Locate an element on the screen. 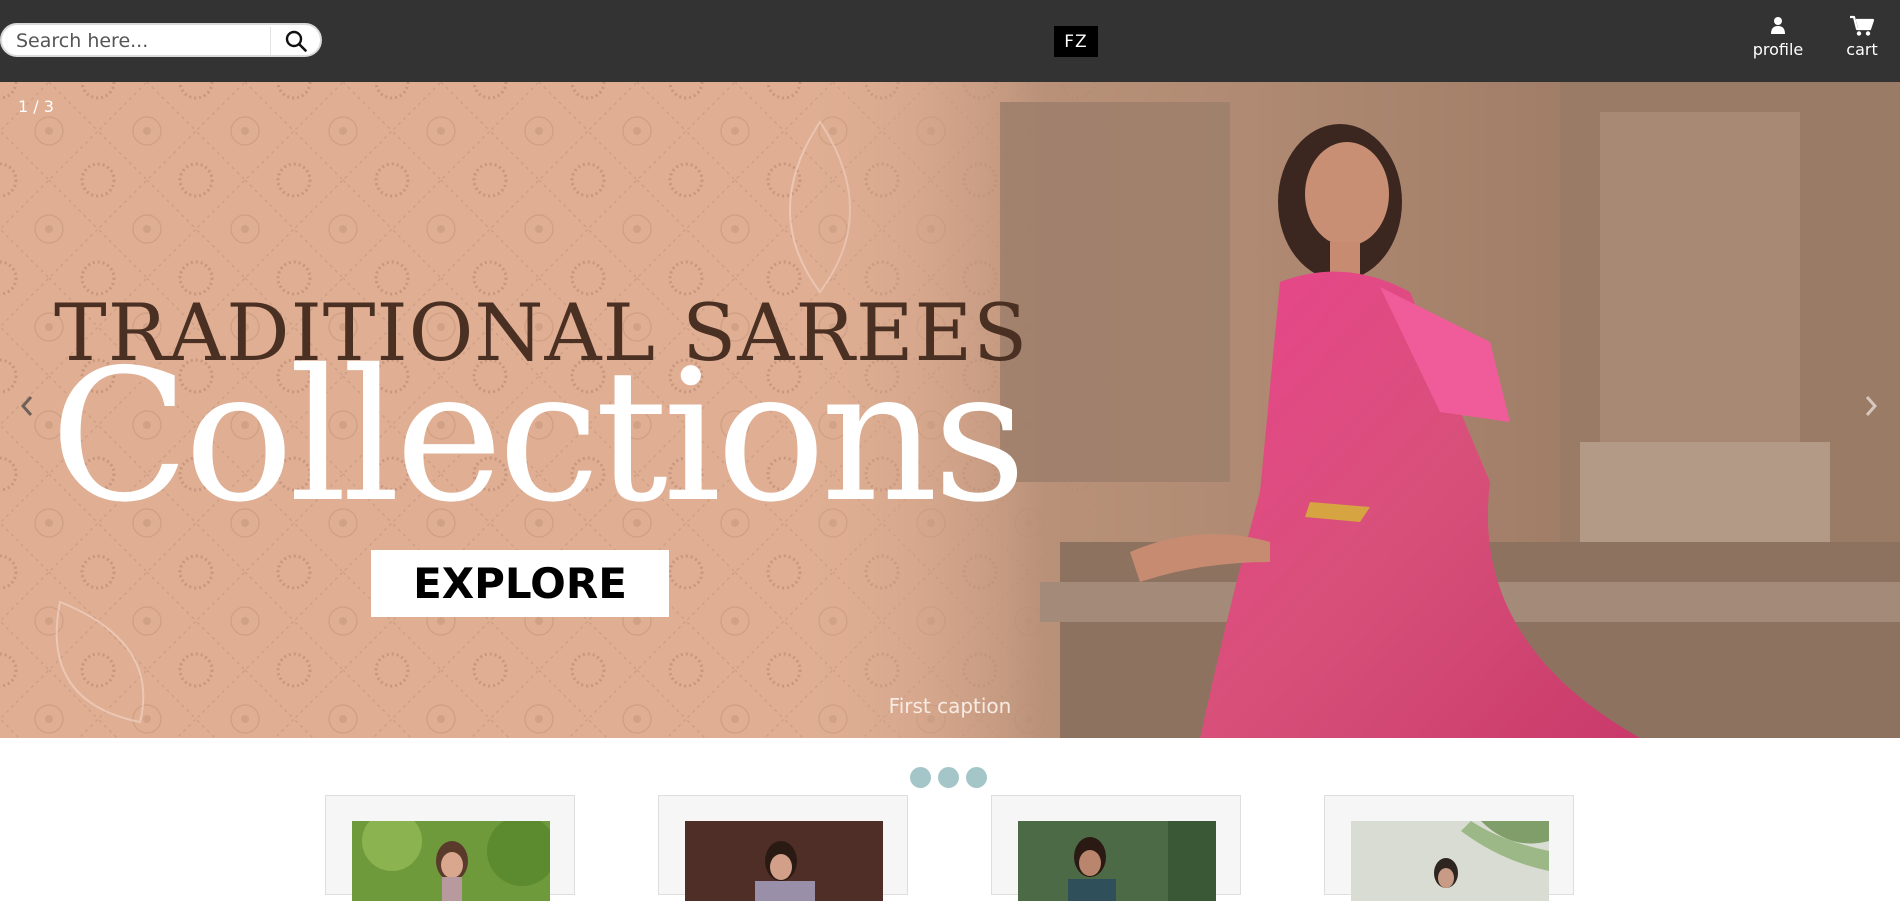 The image size is (1900, 901). search-input is located at coordinates (141, 41).